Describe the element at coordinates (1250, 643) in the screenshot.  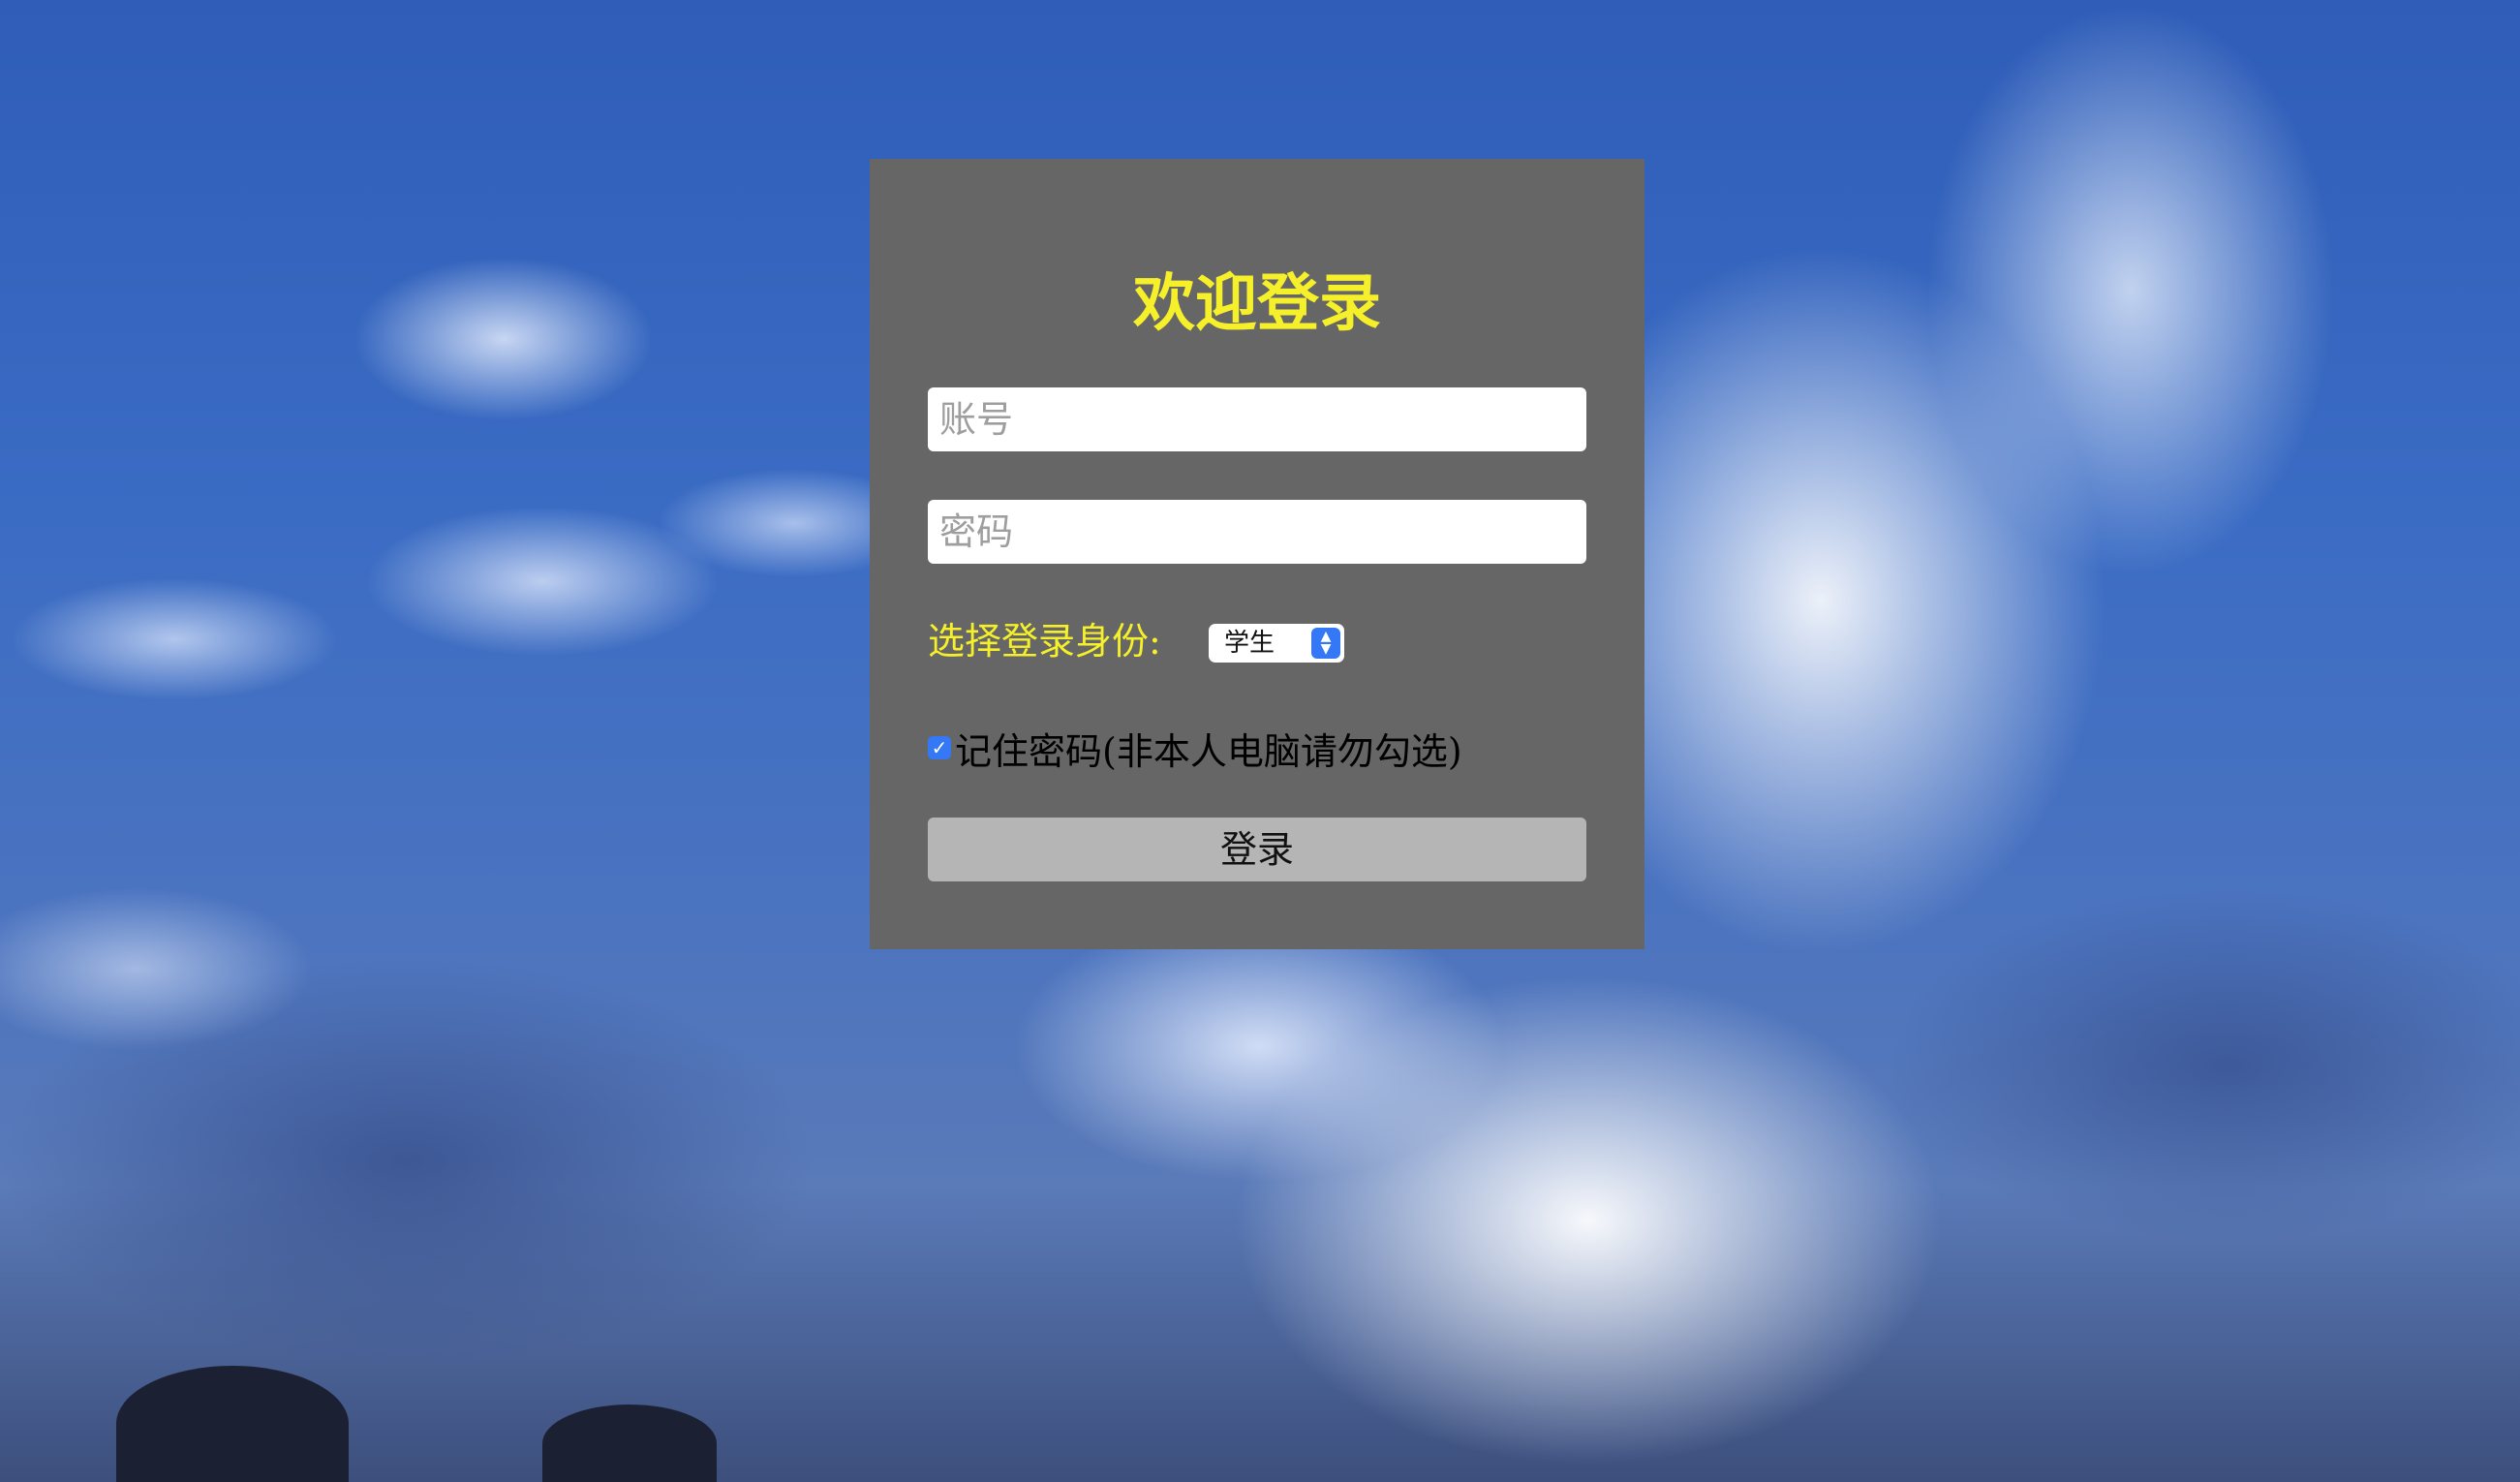
I see `role-select-value: 学生` at that location.